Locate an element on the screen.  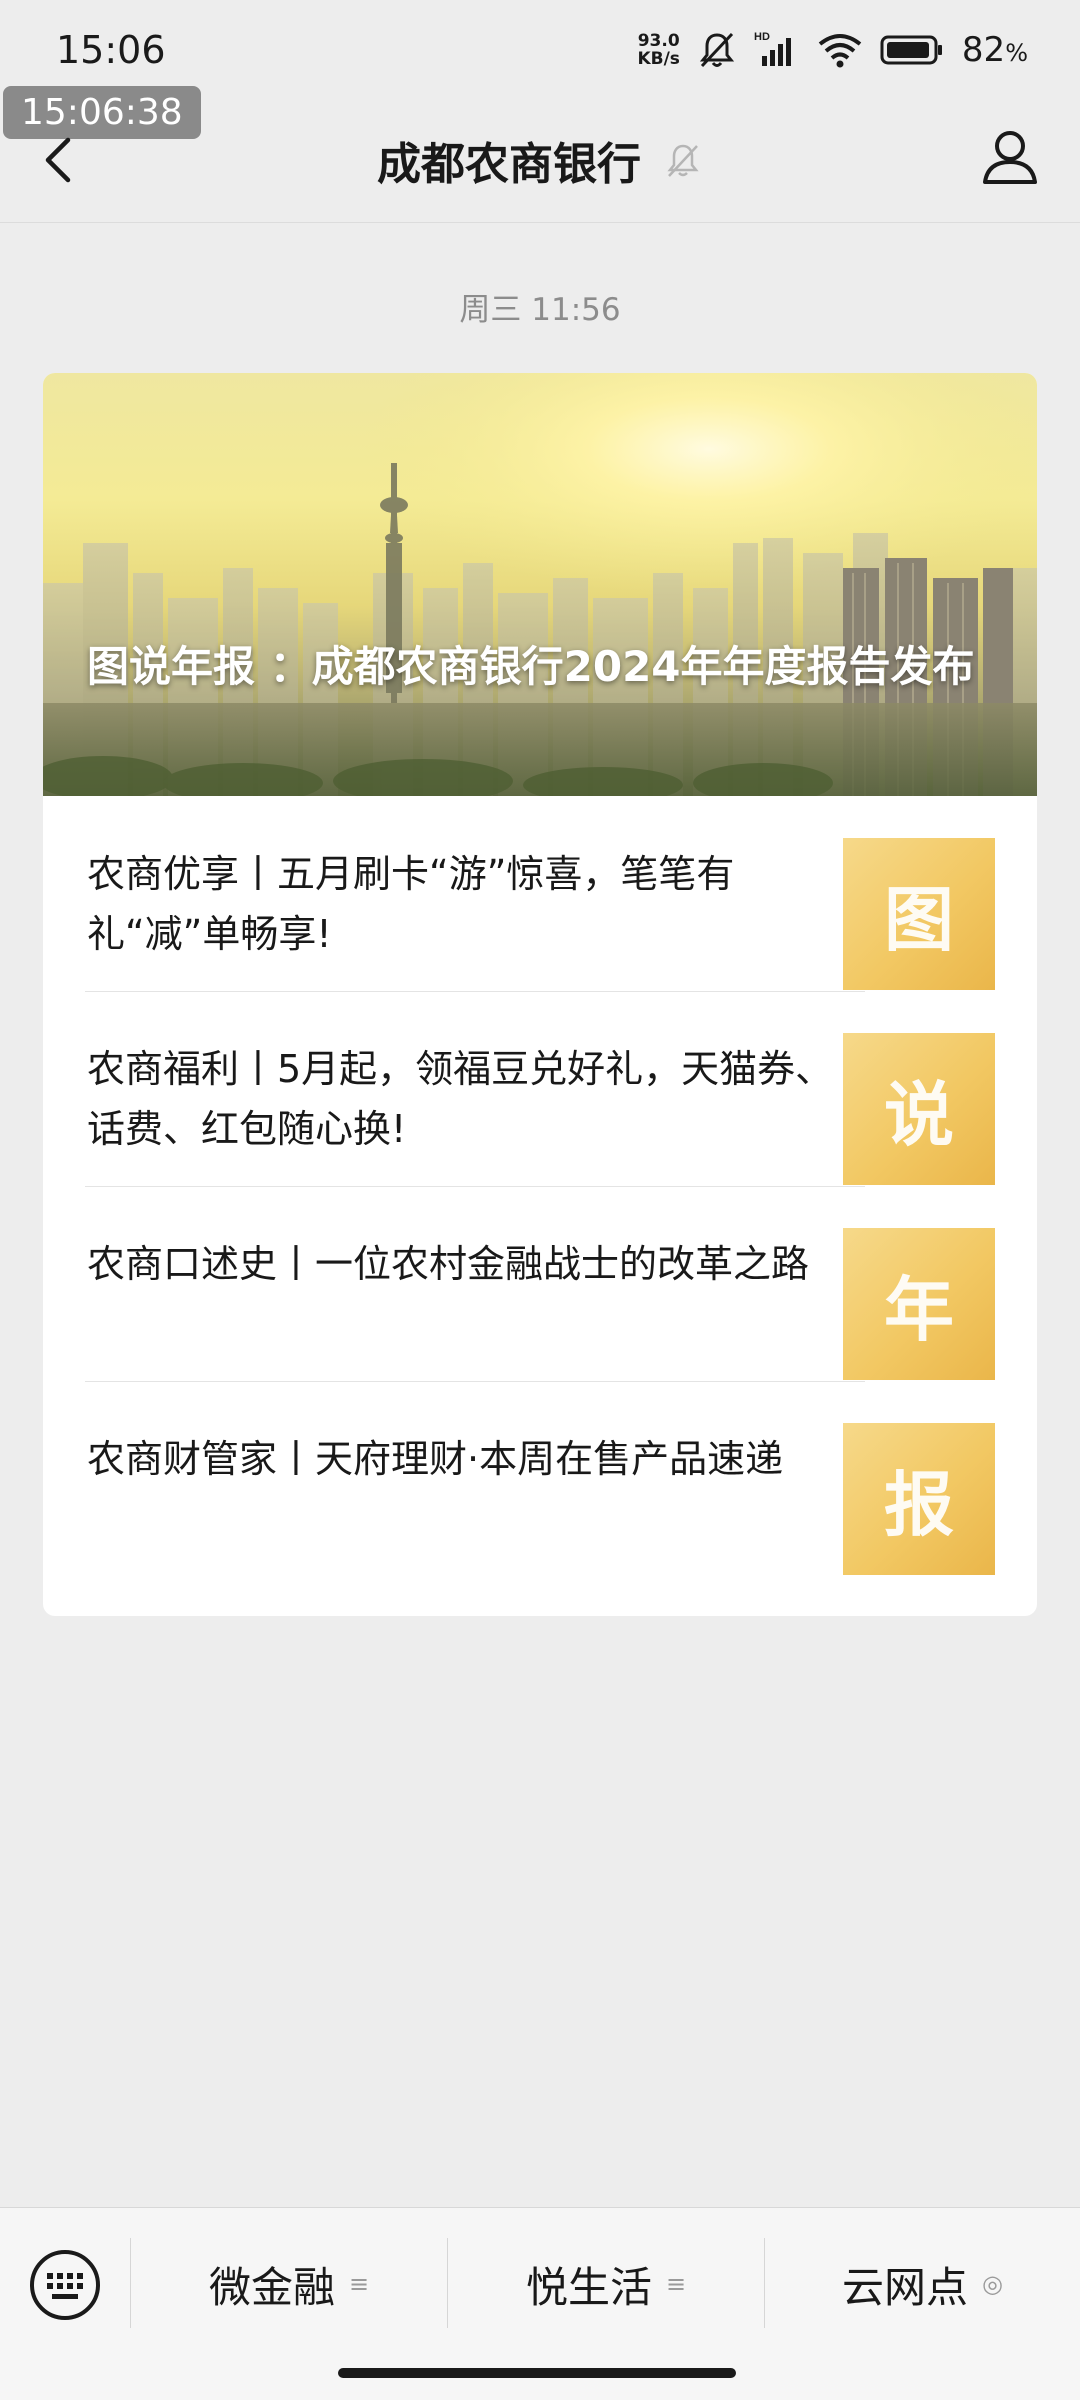
hero-article-title: 图说年报 ：成都农商银行2024年年度报告发布 is located at coordinates (531, 666).